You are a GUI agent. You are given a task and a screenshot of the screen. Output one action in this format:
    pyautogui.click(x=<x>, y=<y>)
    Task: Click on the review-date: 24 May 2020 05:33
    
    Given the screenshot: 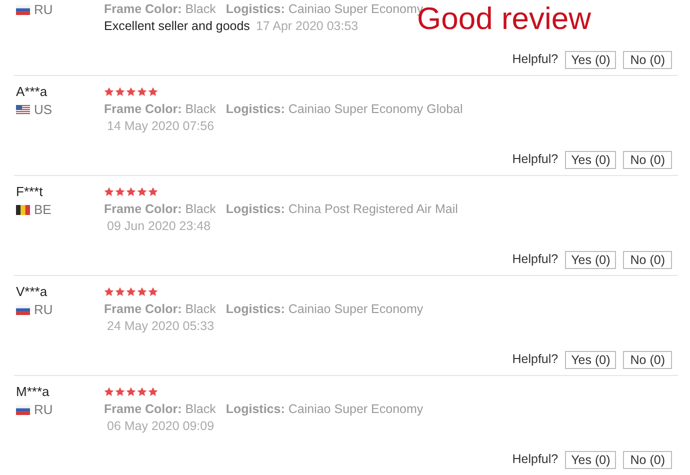 What is the action you would take?
    pyautogui.click(x=160, y=326)
    